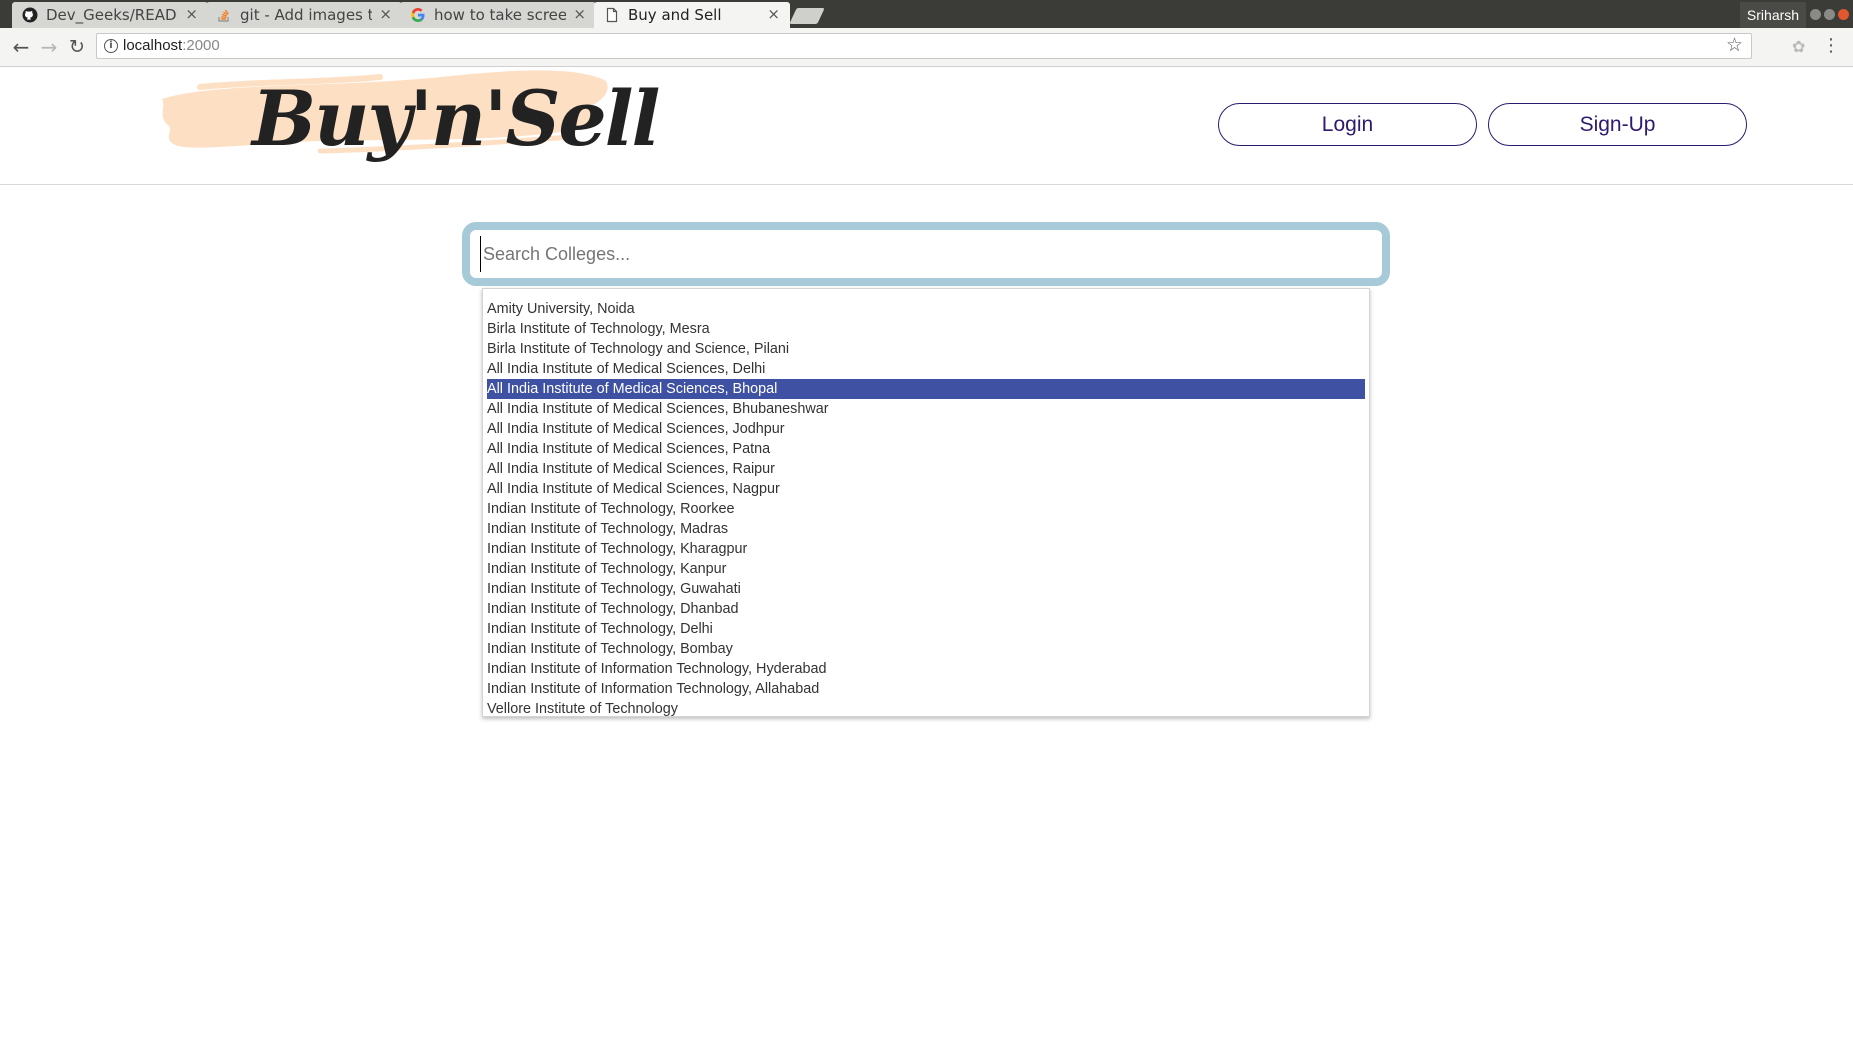 Image resolution: width=1853 pixels, height=1053 pixels. I want to click on tab-dev-geeks: Dev_Geeks/READM ×, so click(110, 15).